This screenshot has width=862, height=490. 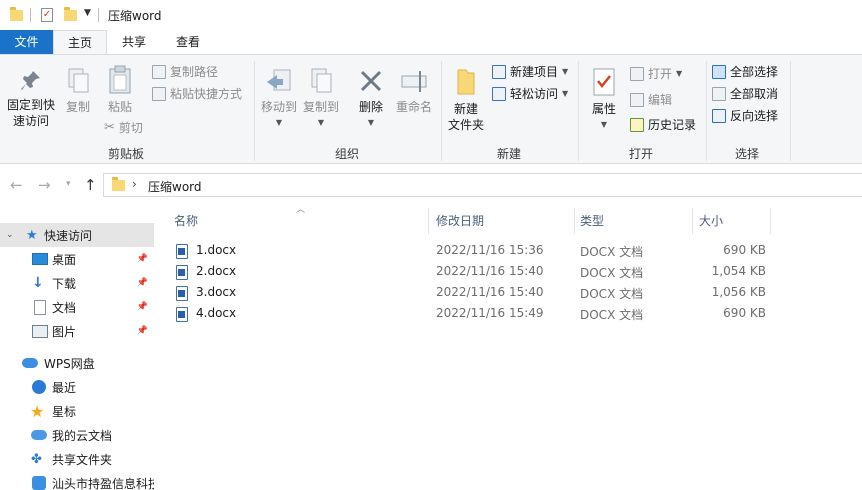 What do you see at coordinates (32, 235) in the screenshot?
I see `star-icon: ★` at bounding box center [32, 235].